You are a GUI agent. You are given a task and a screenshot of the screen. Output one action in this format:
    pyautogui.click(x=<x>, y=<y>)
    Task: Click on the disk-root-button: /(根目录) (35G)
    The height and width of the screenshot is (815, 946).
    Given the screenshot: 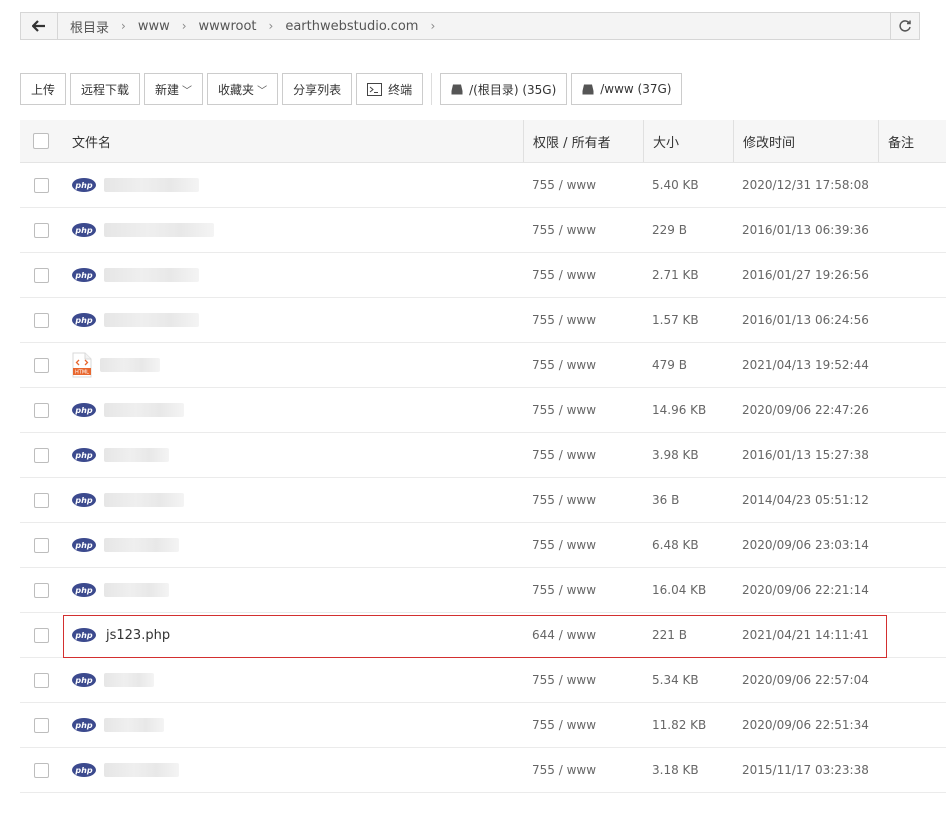 What is the action you would take?
    pyautogui.click(x=504, y=89)
    